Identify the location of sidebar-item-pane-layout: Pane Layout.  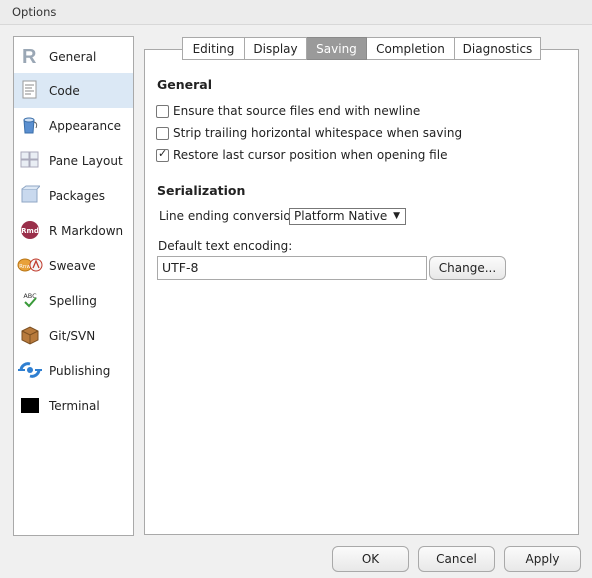
(73, 160).